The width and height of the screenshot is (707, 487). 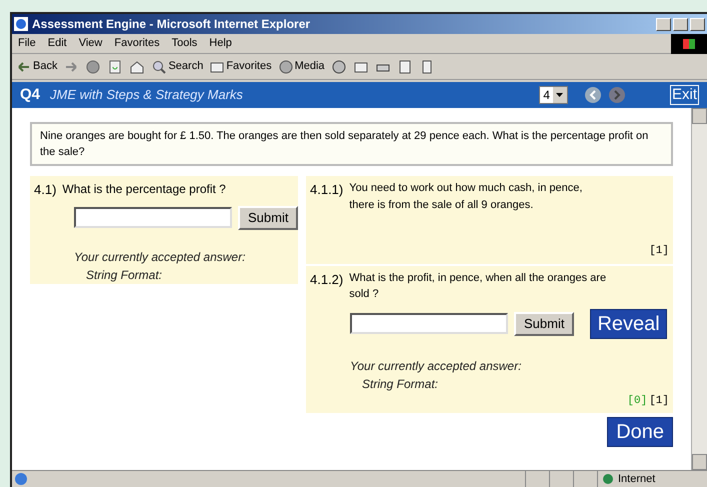 What do you see at coordinates (37, 66) in the screenshot?
I see `toolbar-button: Back` at bounding box center [37, 66].